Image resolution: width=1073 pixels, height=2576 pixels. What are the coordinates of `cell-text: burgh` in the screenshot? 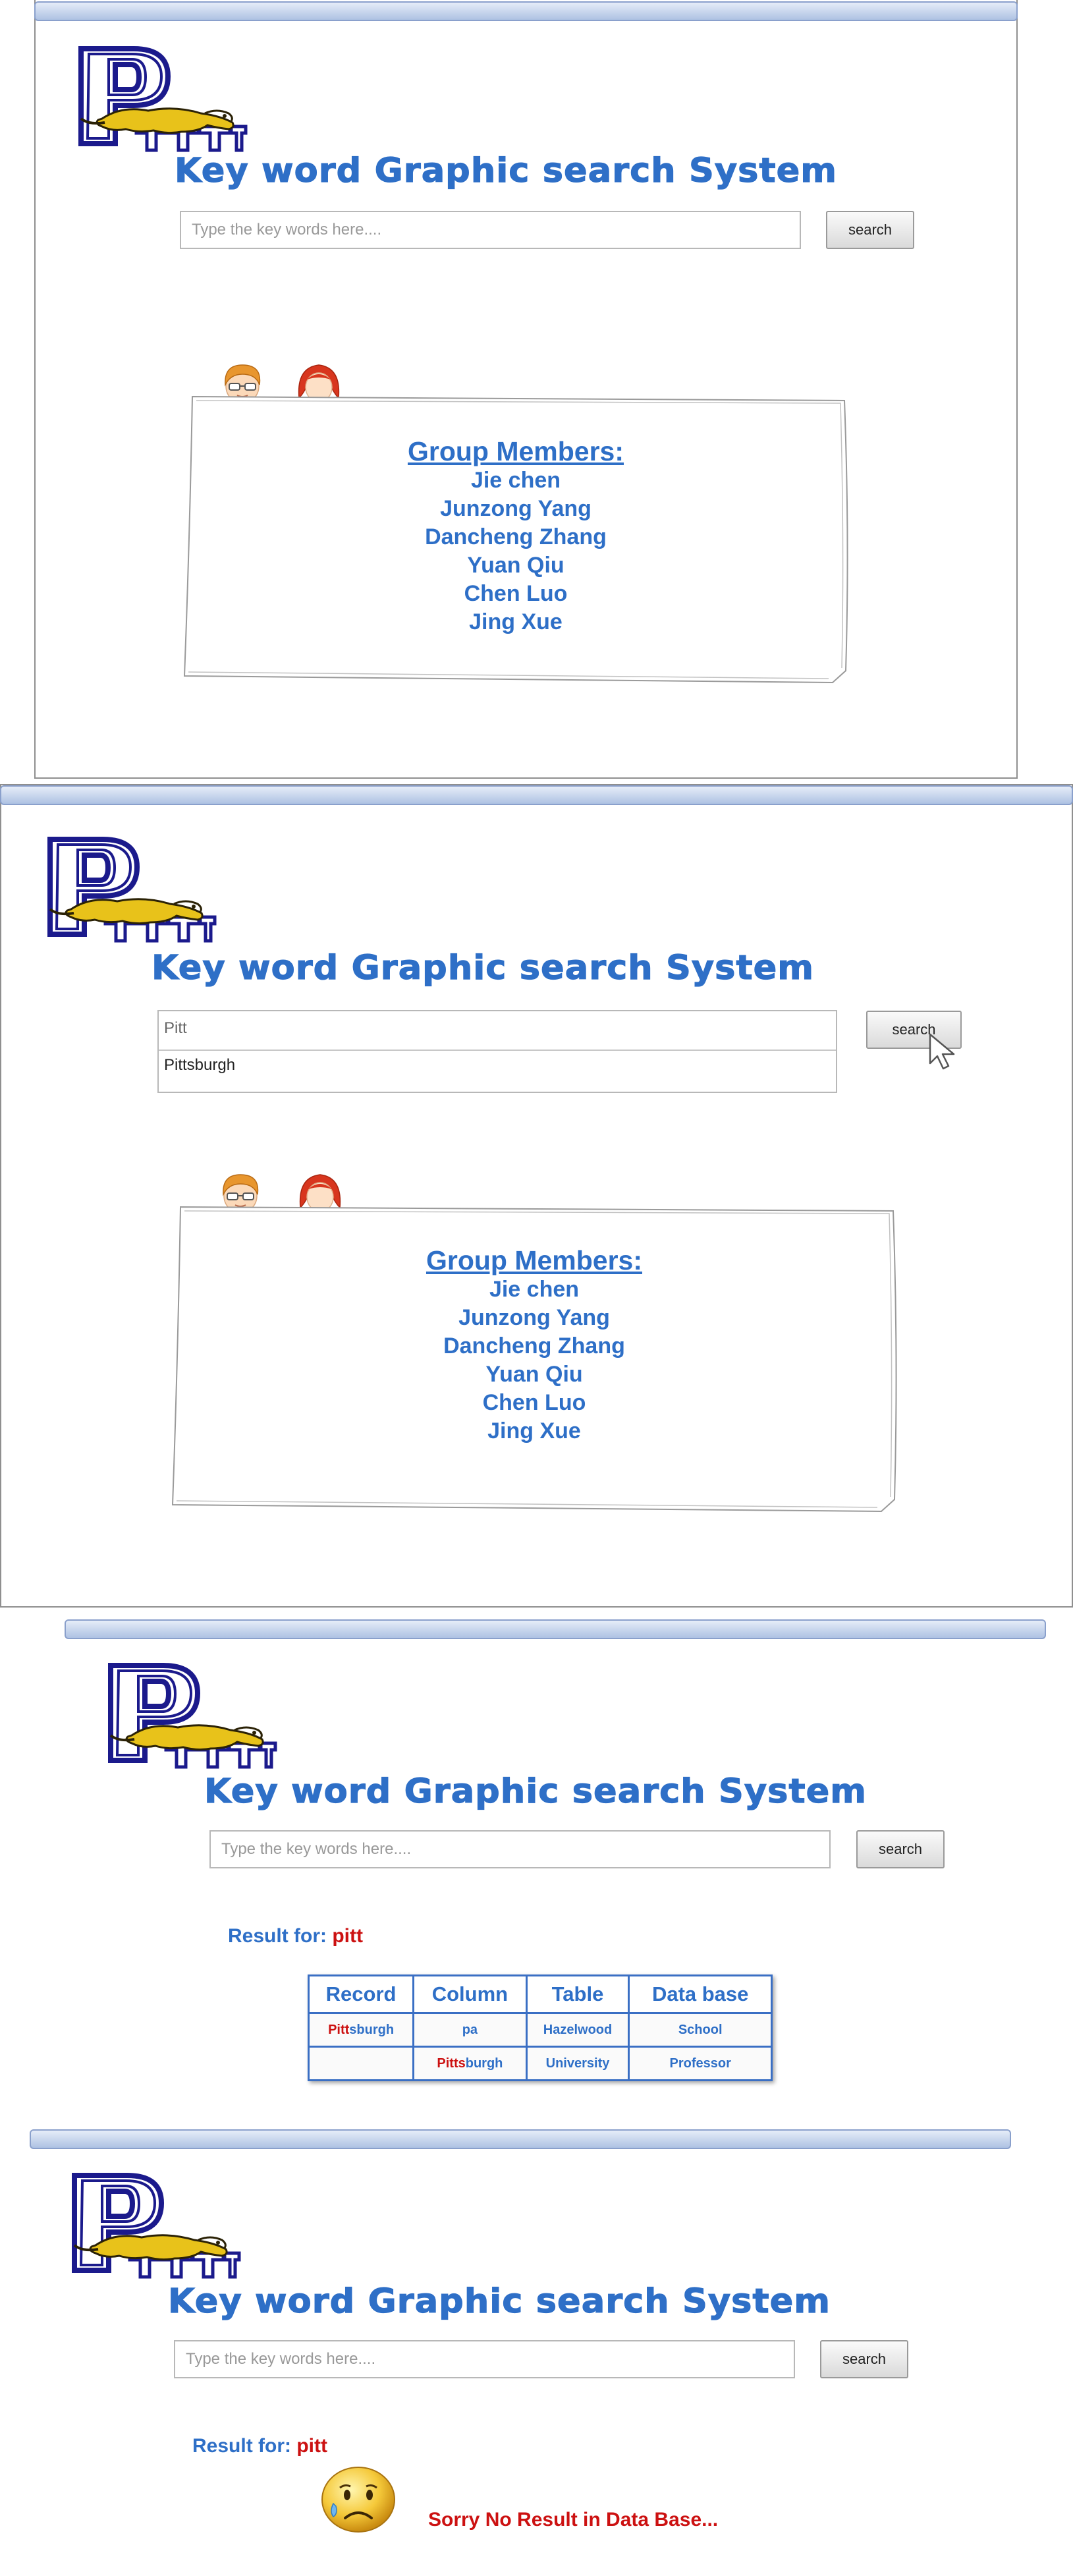 It's located at (484, 2063).